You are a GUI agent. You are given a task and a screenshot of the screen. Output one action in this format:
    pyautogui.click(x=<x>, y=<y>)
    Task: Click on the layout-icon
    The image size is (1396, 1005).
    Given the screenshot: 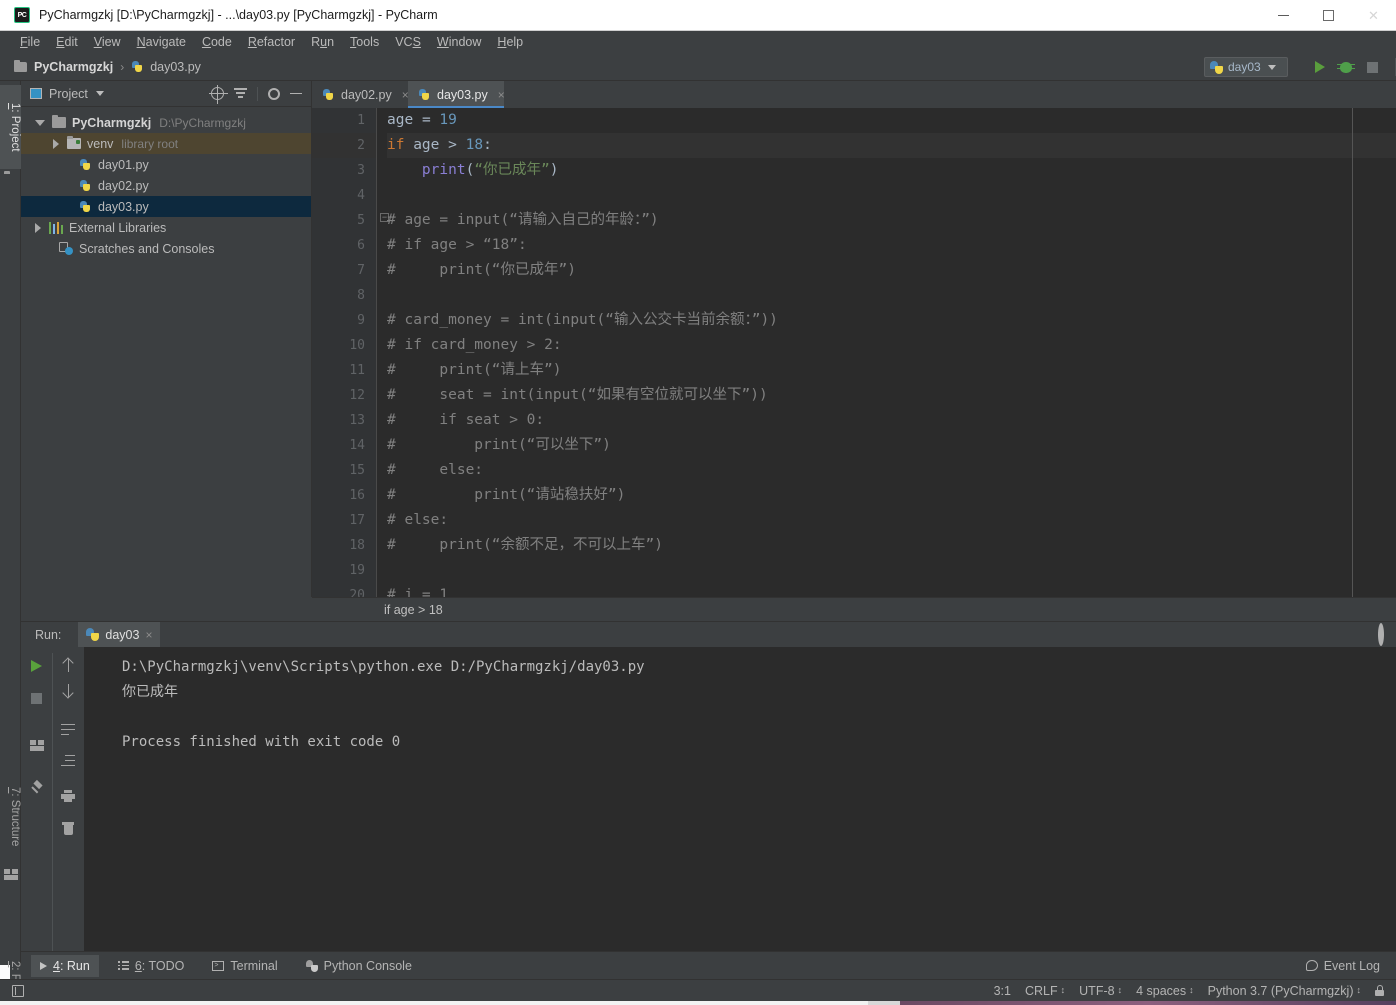 What is the action you would take?
    pyautogui.click(x=36, y=745)
    